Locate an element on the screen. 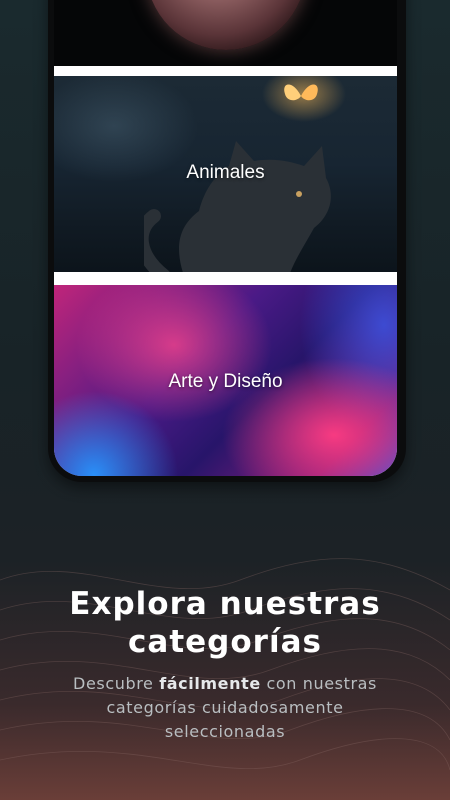 This screenshot has width=450, height=800. subtitle-text-bold: fácilmente is located at coordinates (210, 683).